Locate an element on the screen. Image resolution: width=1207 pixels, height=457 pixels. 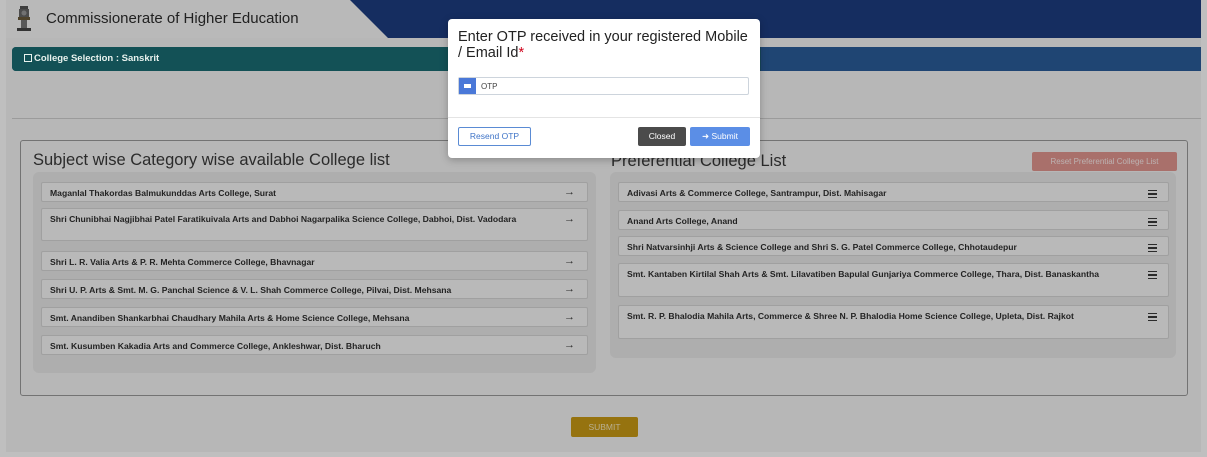
otp-input is located at coordinates (611, 86).